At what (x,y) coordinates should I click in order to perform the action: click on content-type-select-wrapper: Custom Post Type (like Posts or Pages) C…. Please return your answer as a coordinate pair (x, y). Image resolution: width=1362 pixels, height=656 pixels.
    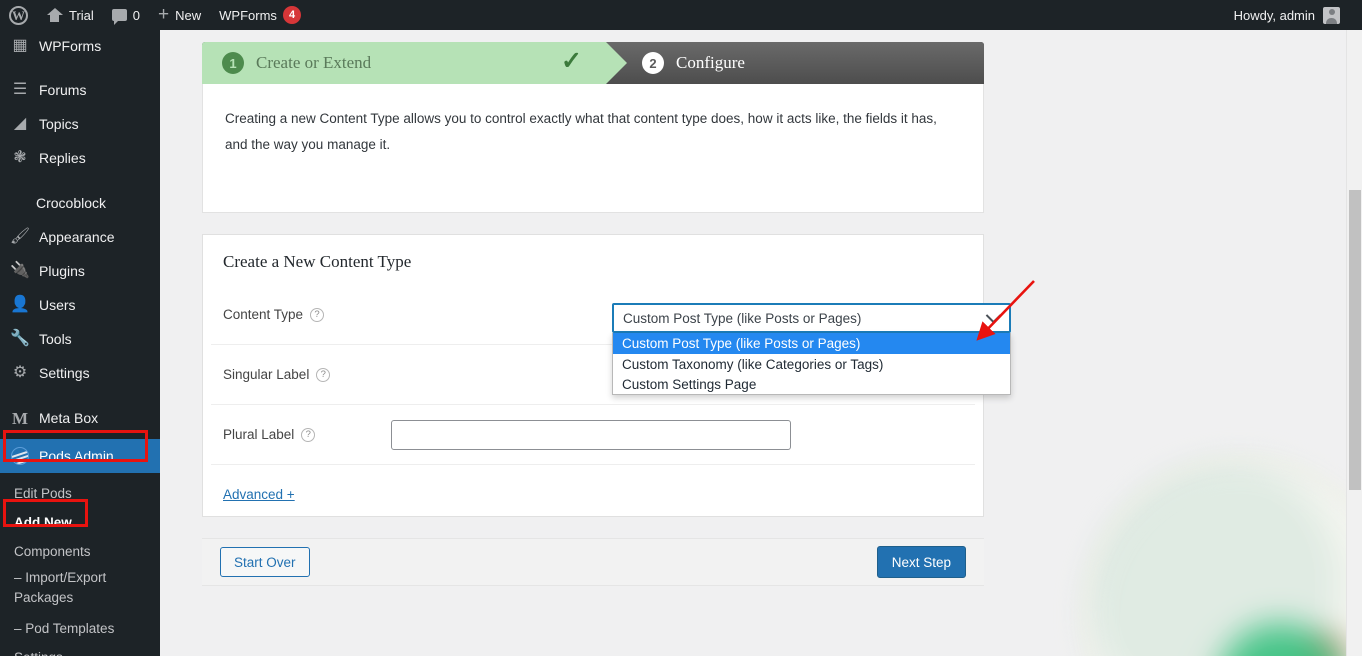
    Looking at the image, I should click on (811, 349).